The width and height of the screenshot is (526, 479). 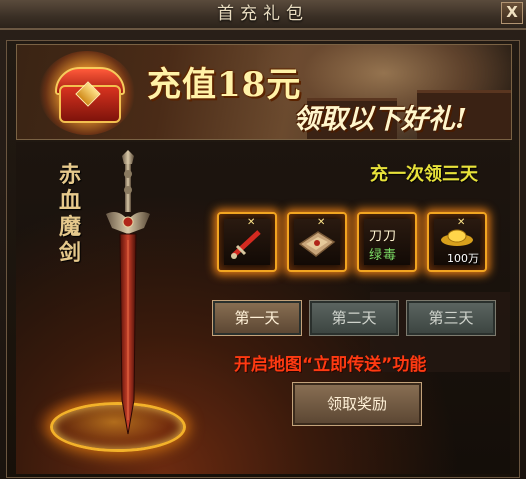 What do you see at coordinates (330, 365) in the screenshot?
I see `teleport-feature-text: 开启地图“立即传送”功能` at bounding box center [330, 365].